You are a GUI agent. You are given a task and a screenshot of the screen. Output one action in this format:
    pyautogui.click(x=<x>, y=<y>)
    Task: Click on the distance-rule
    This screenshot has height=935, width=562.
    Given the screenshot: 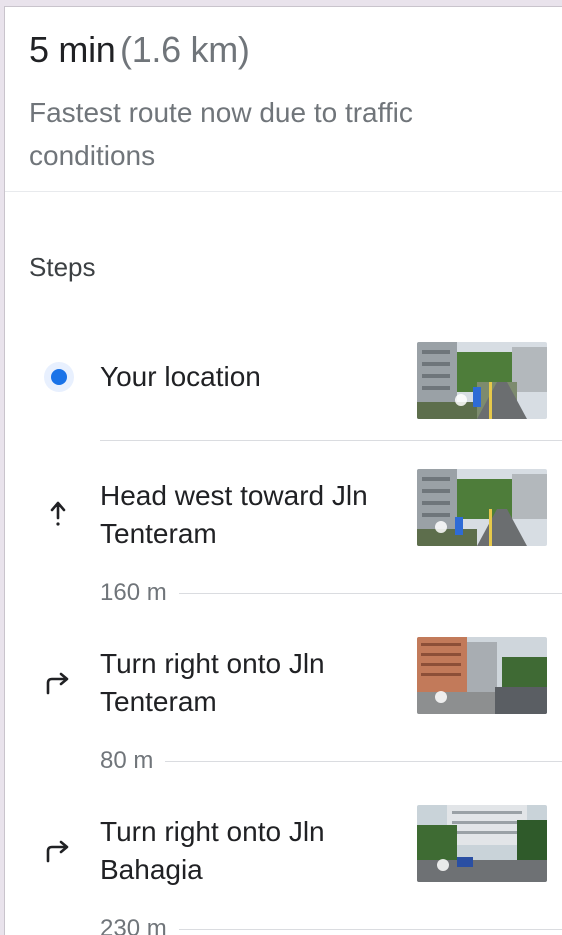 What is the action you would take?
    pyautogui.click(x=331, y=761)
    